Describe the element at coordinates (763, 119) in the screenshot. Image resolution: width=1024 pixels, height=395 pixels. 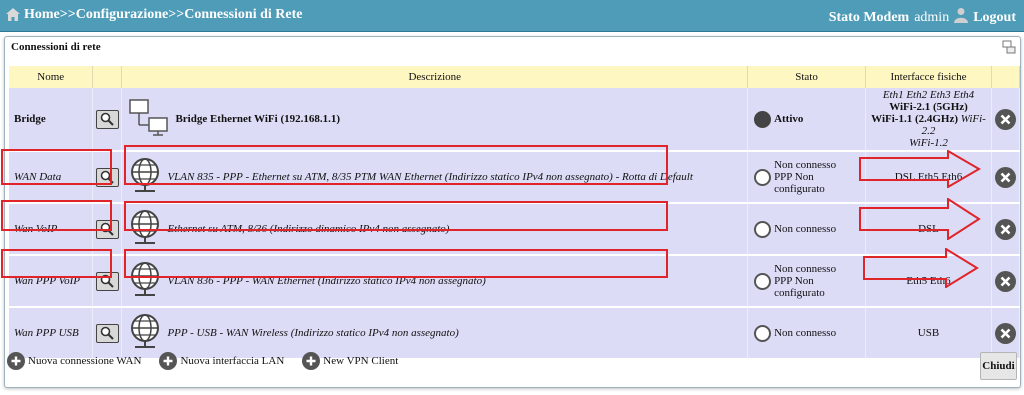
I see `status-active-icon` at that location.